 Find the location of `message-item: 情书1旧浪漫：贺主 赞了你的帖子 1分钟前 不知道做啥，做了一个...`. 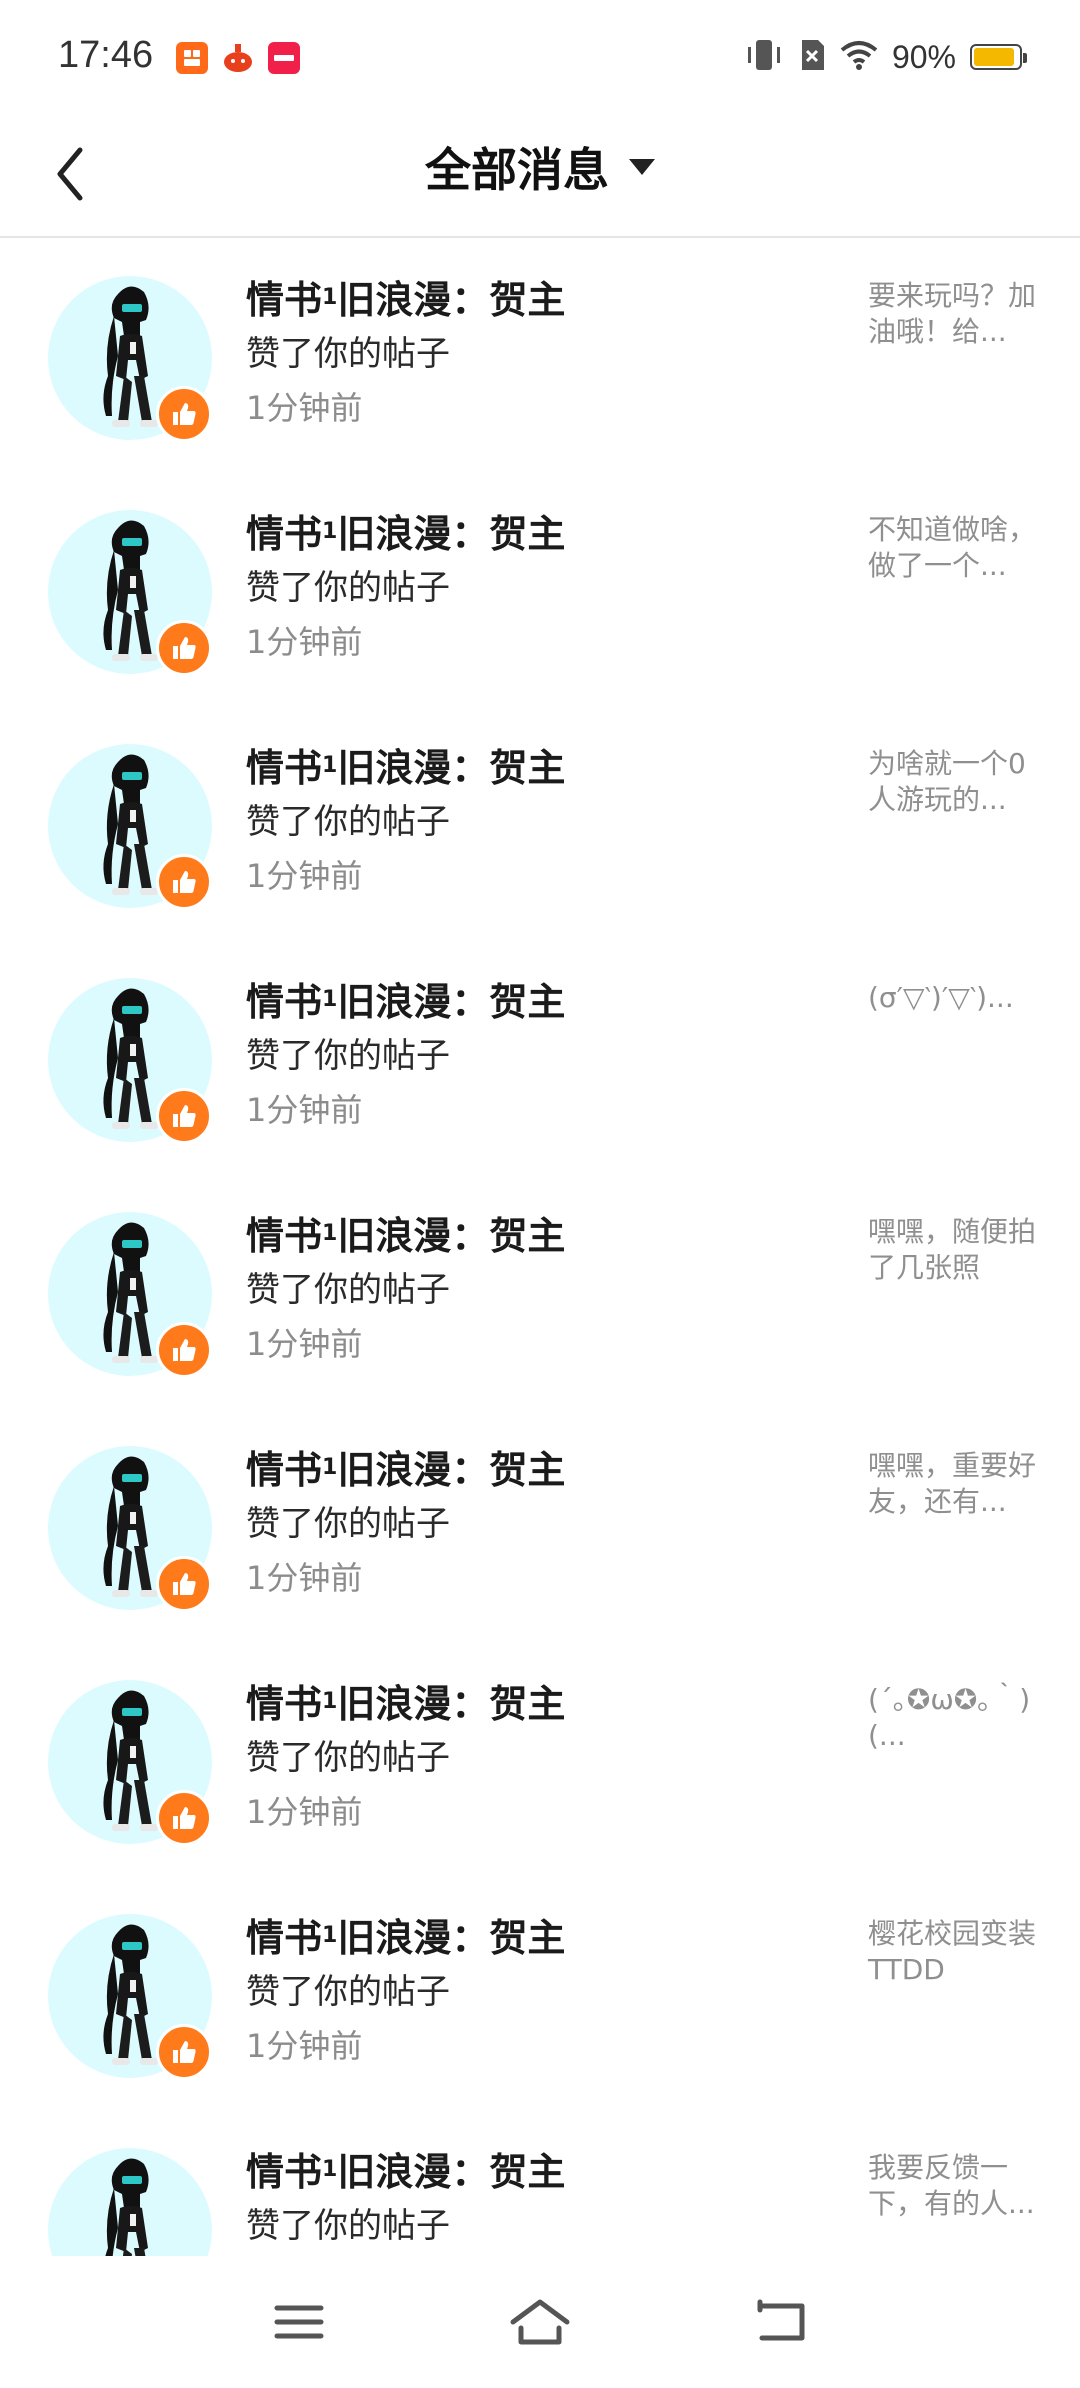

message-item: 情书1旧浪漫：贺主 赞了你的帖子 1分钟前 不知道做啥，做了一个... is located at coordinates (540, 589).